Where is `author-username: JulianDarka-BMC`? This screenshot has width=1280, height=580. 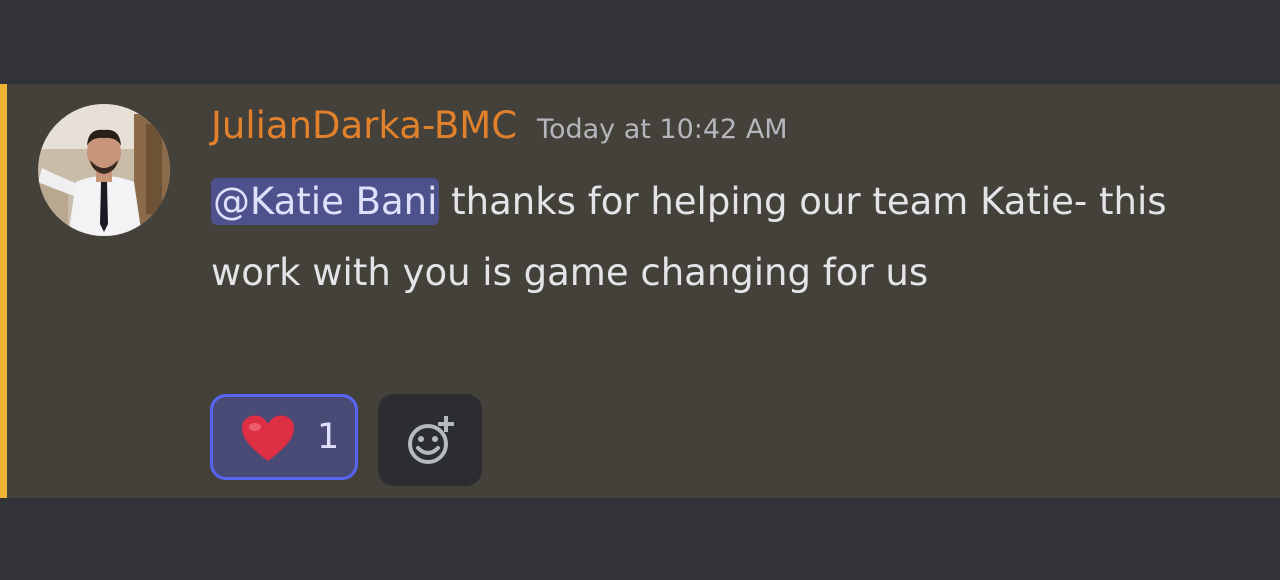
author-username: JulianDarka-BMC is located at coordinates (364, 125).